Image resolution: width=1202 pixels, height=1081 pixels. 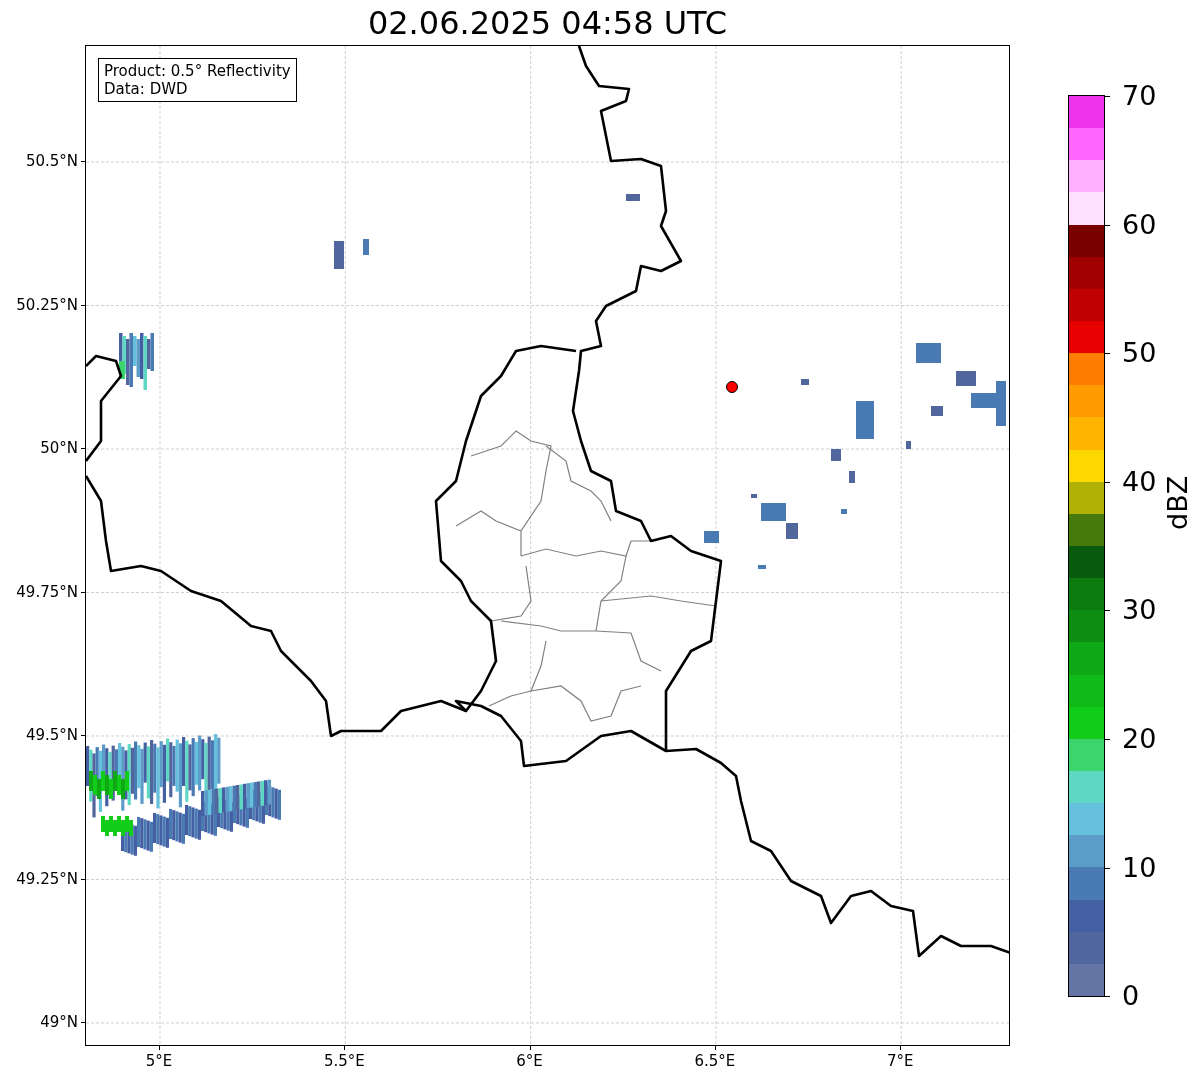 I want to click on axis-tick-label: 50.5°N, so click(x=51, y=161).